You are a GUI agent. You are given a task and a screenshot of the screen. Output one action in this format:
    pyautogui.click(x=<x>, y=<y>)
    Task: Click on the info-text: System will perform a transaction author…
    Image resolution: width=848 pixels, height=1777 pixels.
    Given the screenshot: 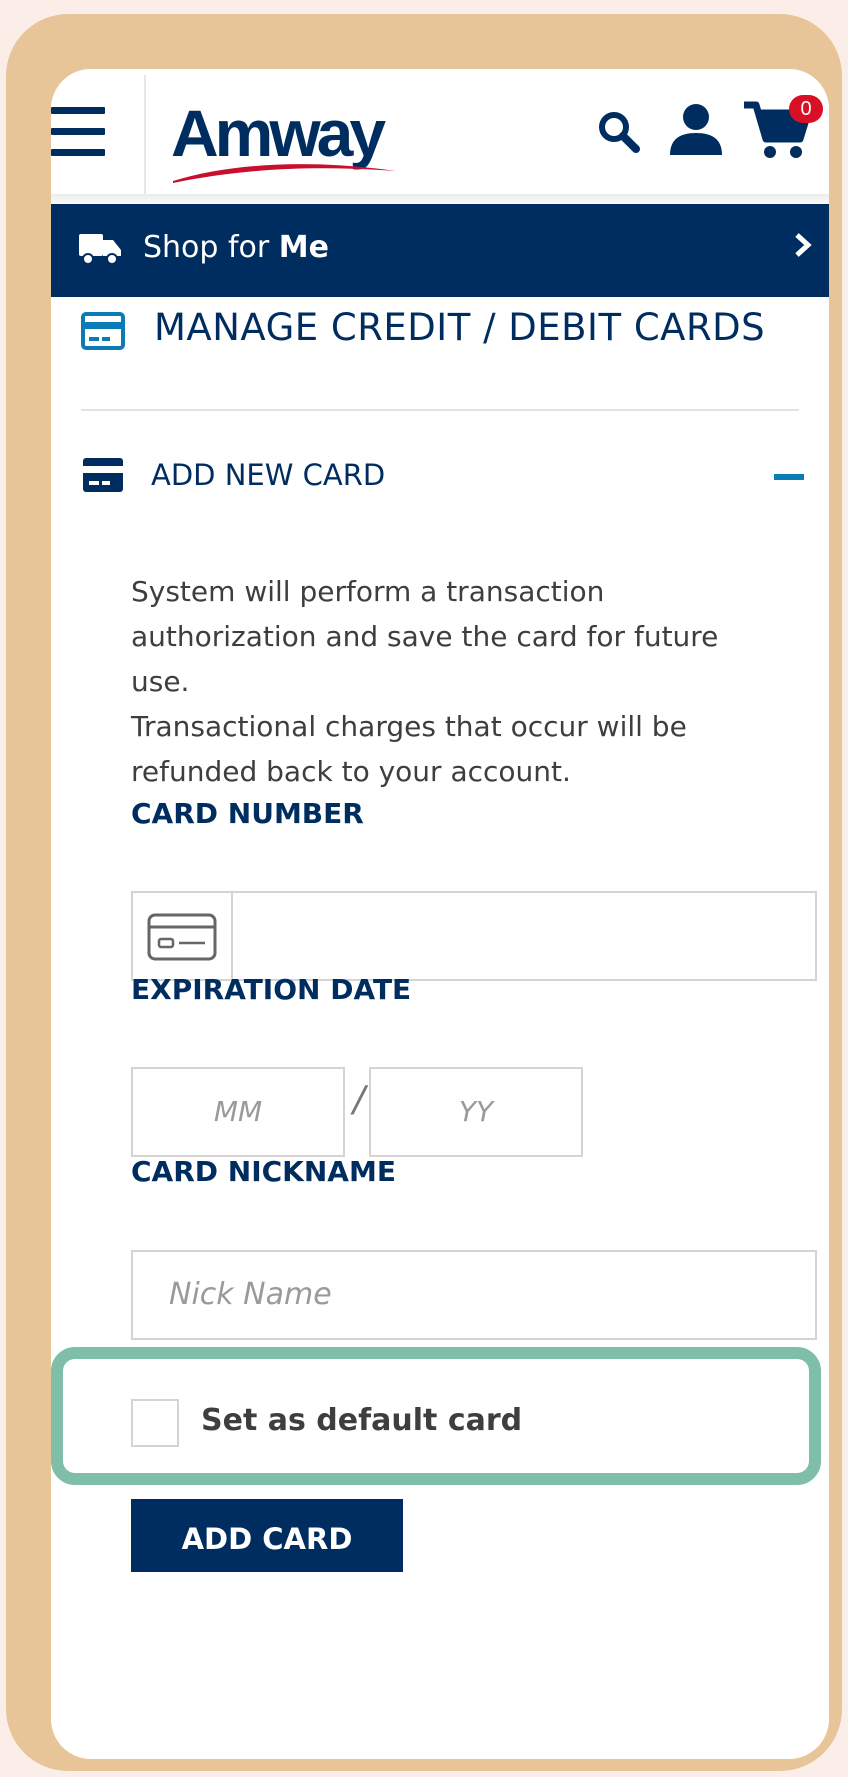 What is the action you would take?
    pyautogui.click(x=451, y=681)
    